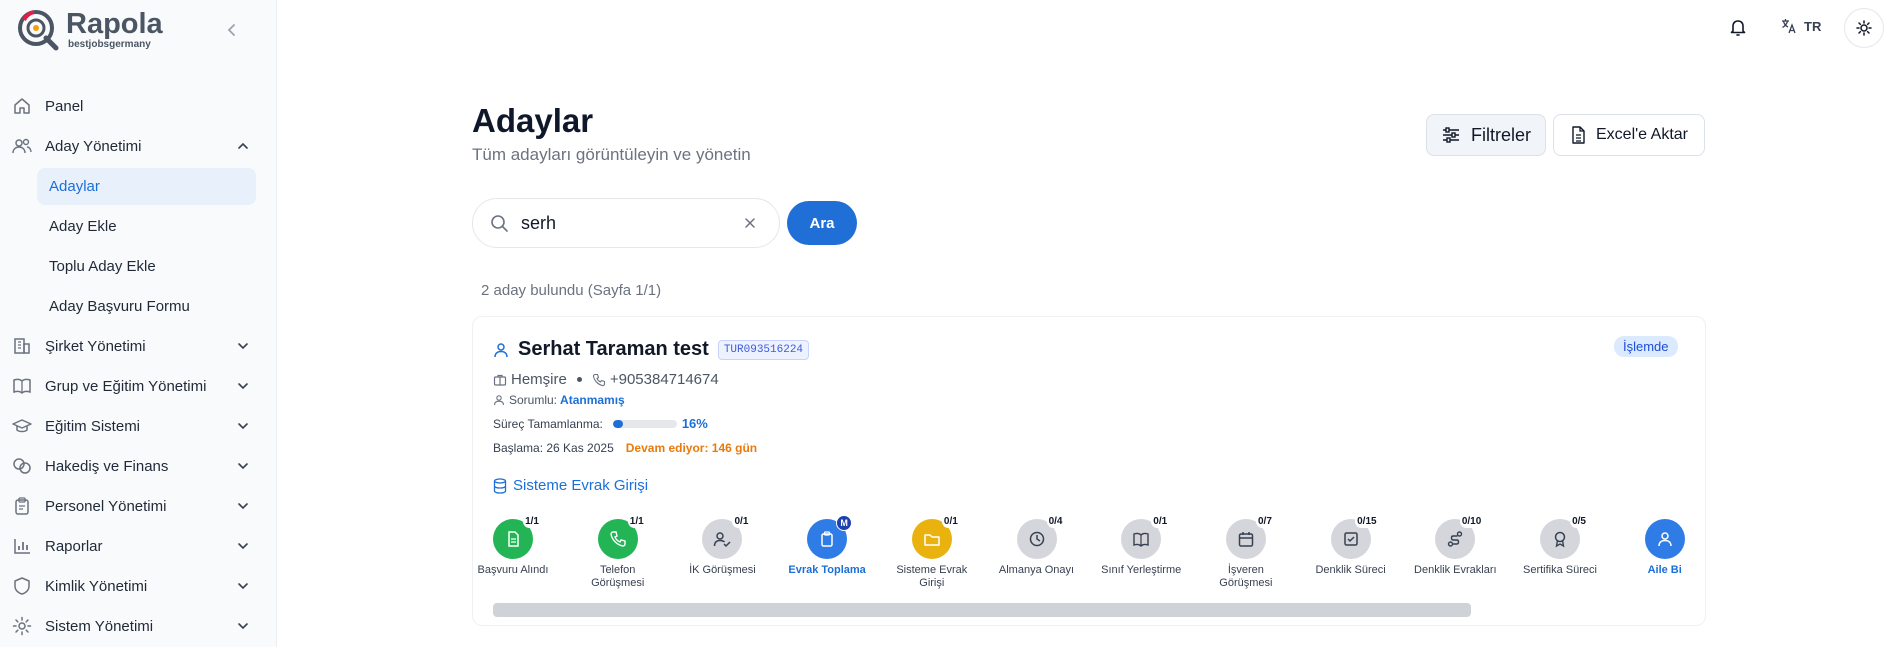  What do you see at coordinates (138, 626) in the screenshot?
I see `sidebar-item-sistem-yonetimi: Sistem Yönetimi` at bounding box center [138, 626].